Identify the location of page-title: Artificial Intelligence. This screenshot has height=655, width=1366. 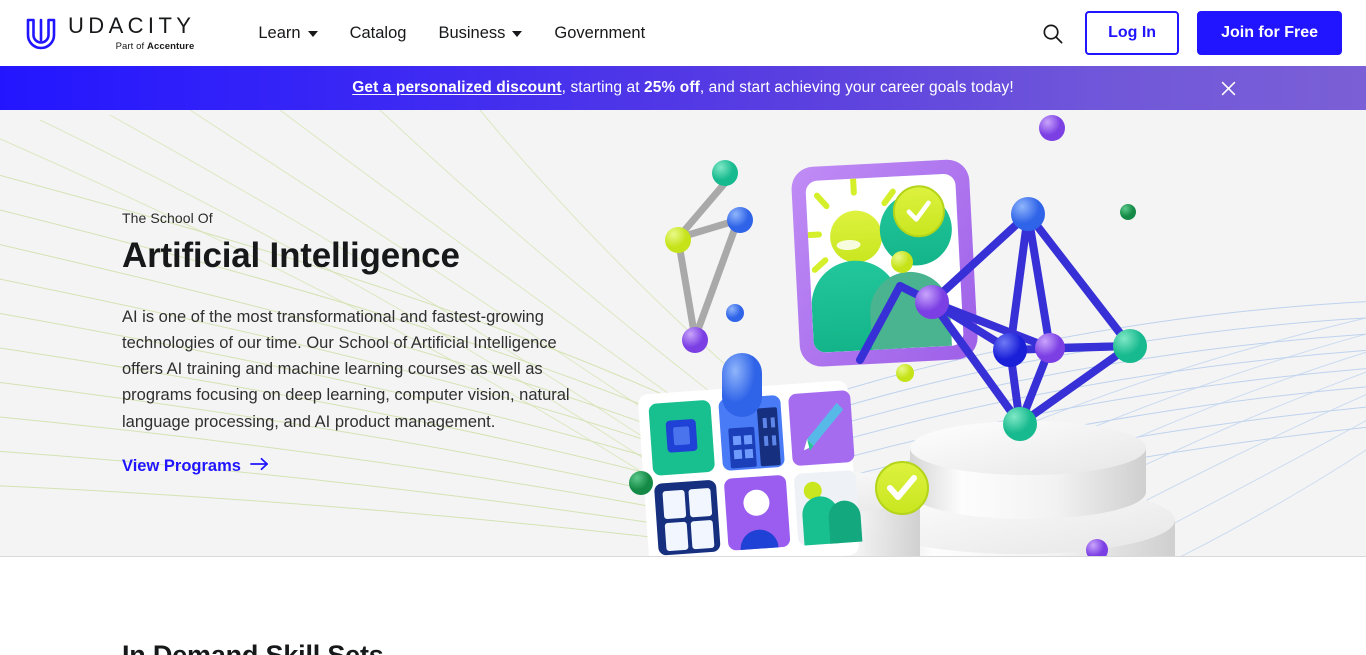
(291, 255).